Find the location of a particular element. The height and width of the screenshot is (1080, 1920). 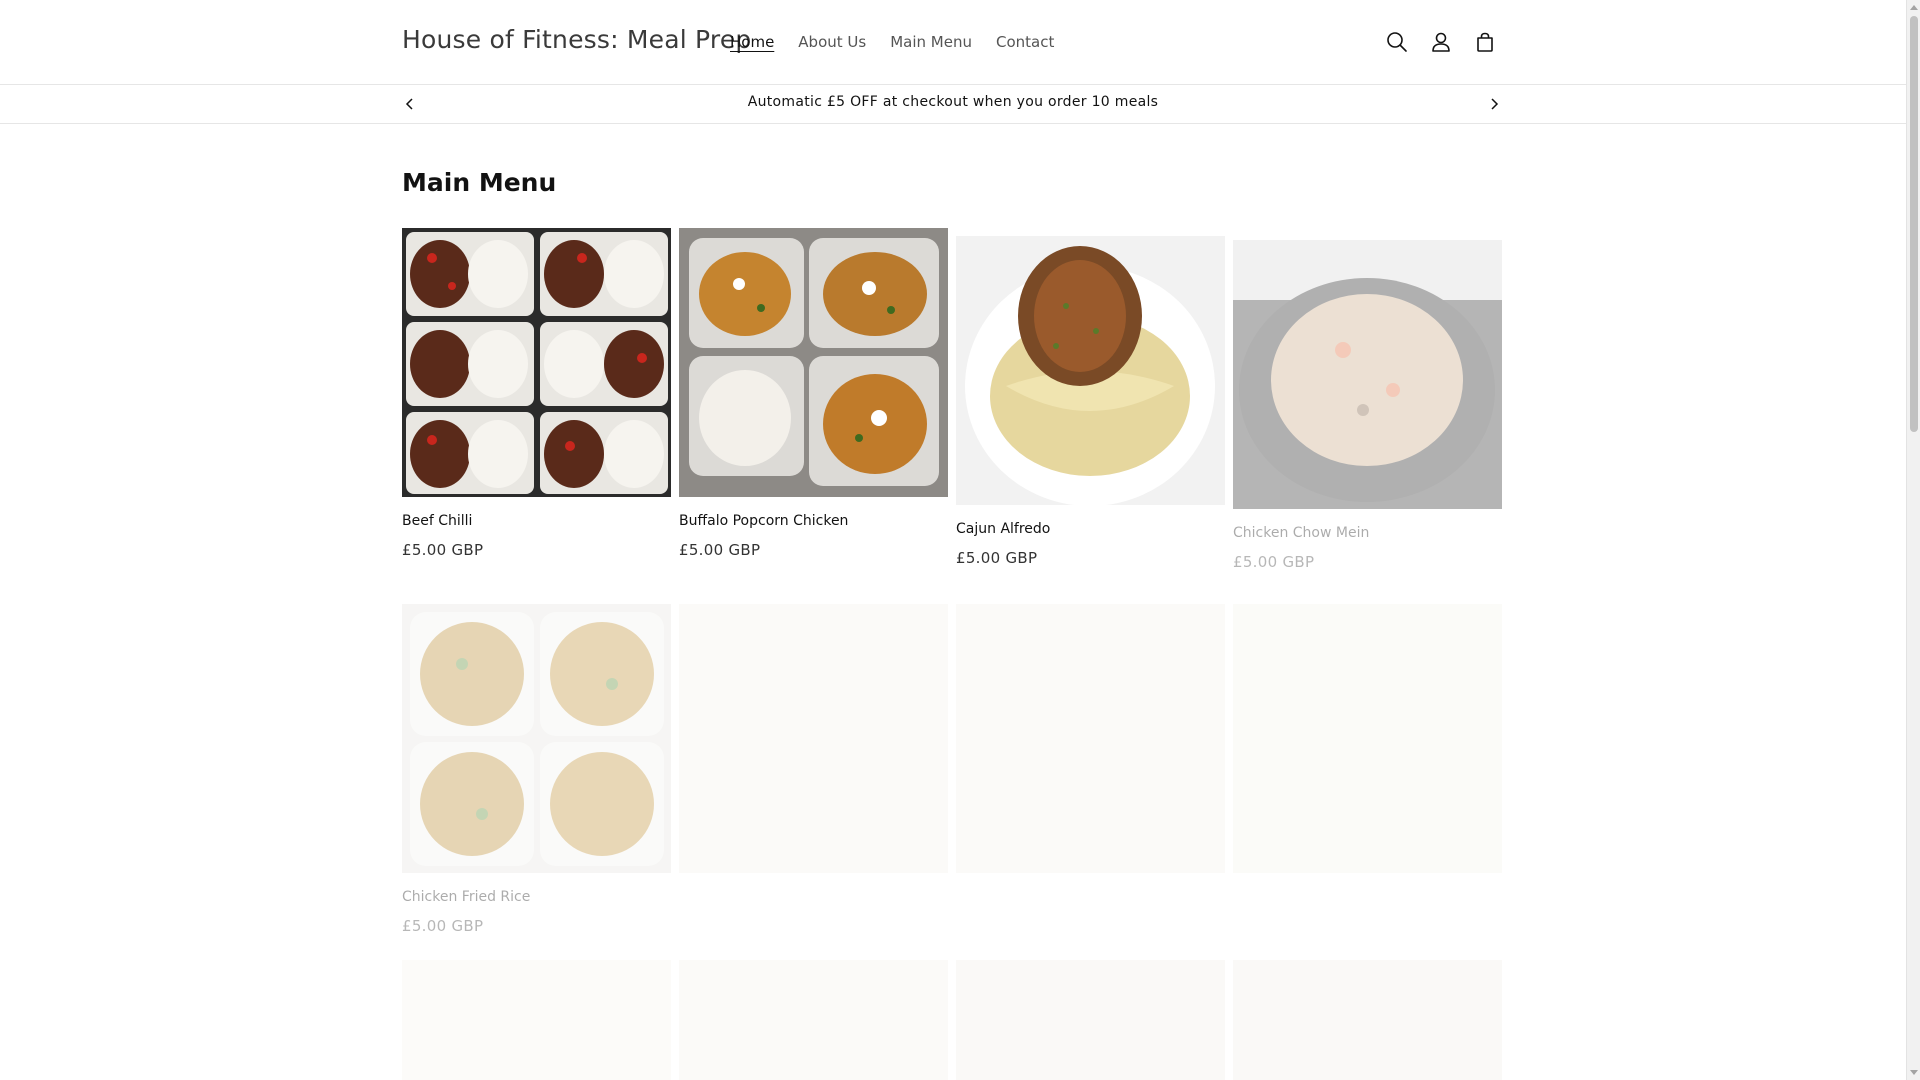

scroll-down-arrow is located at coordinates (1913, 1073).